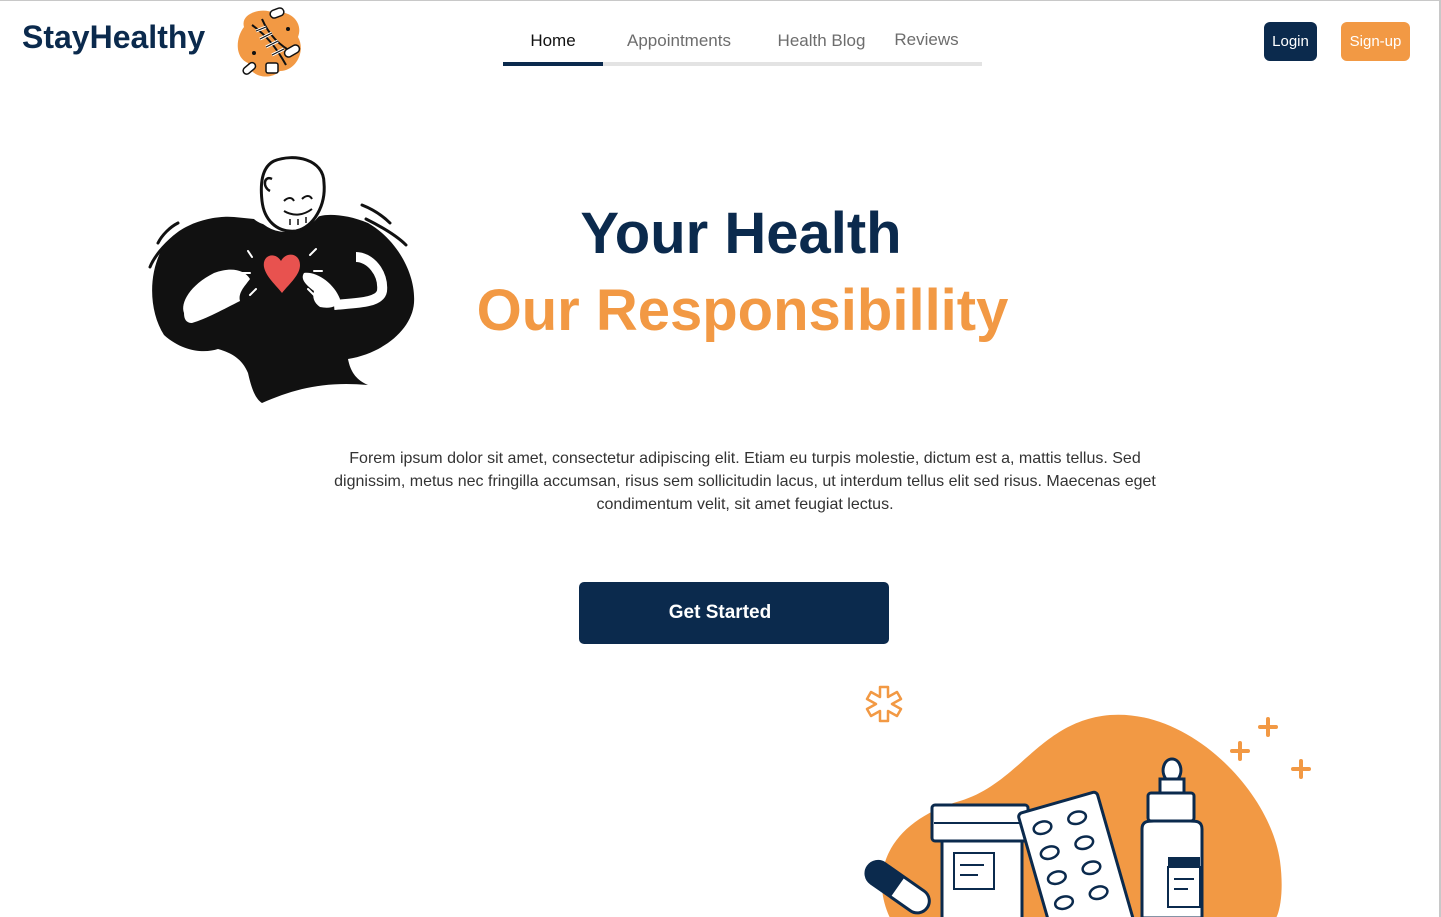  I want to click on nav-reviews-label: Reviews, so click(926, 39).